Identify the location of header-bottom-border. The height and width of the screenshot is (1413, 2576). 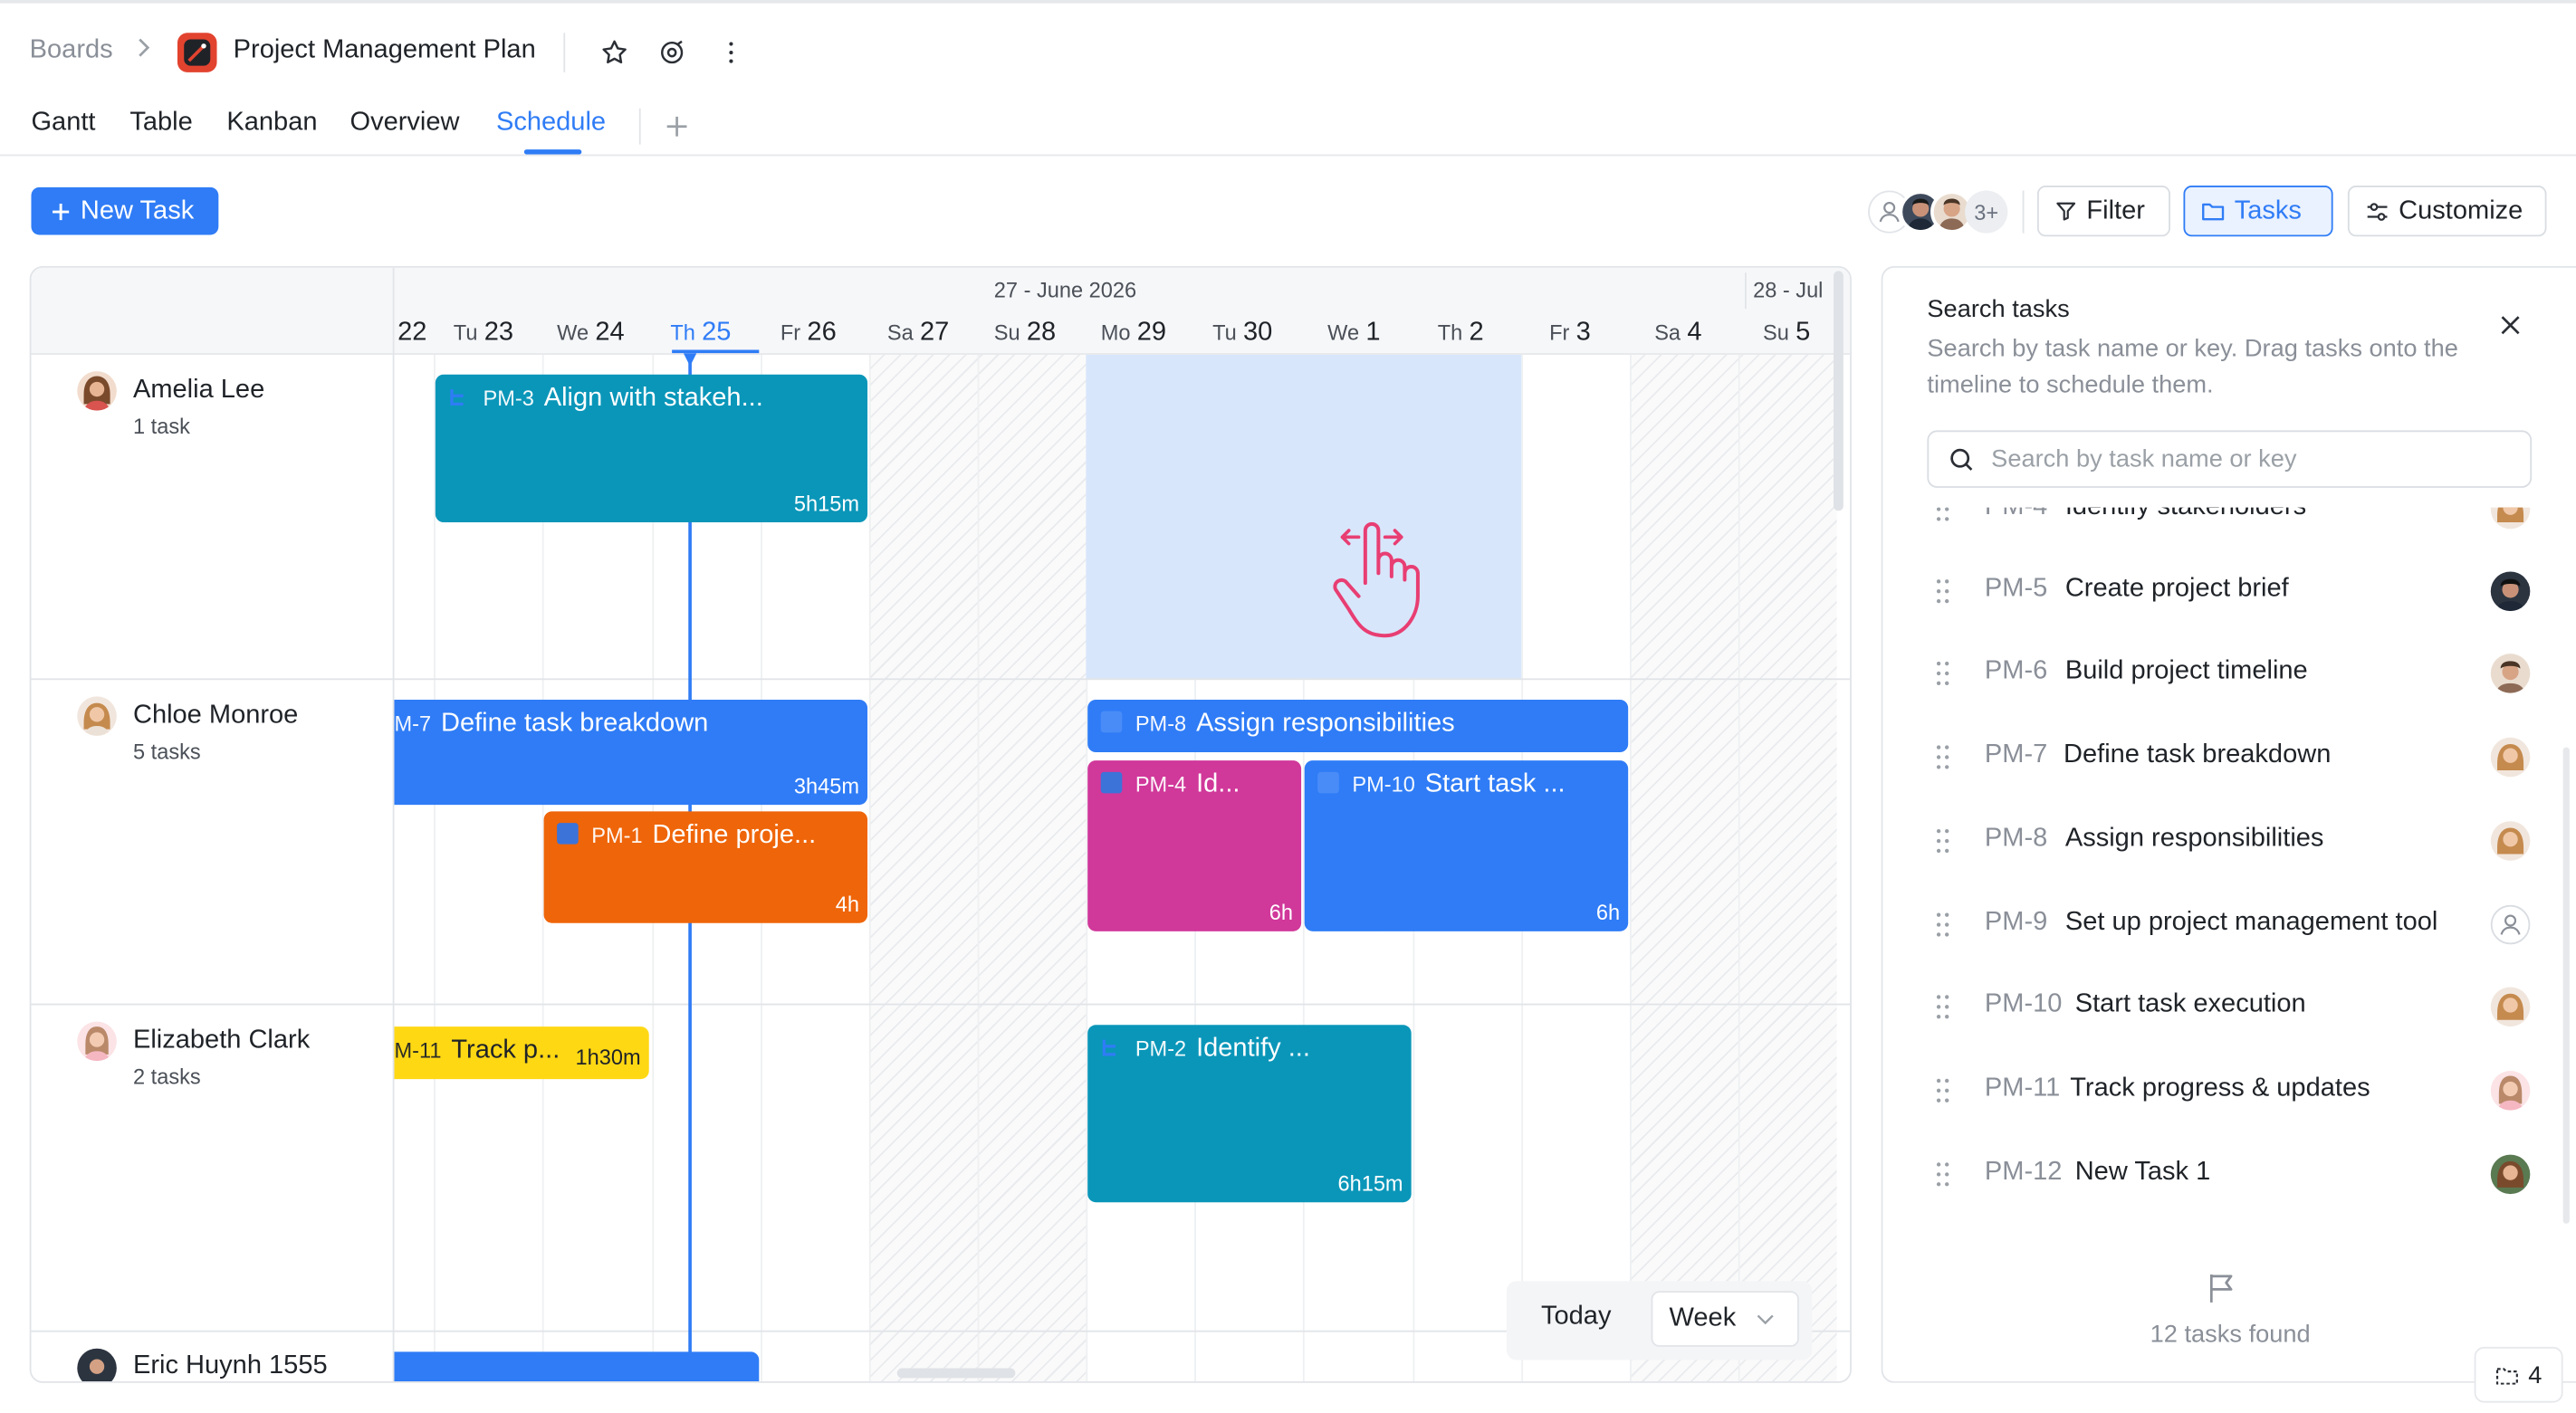
(1288, 155).